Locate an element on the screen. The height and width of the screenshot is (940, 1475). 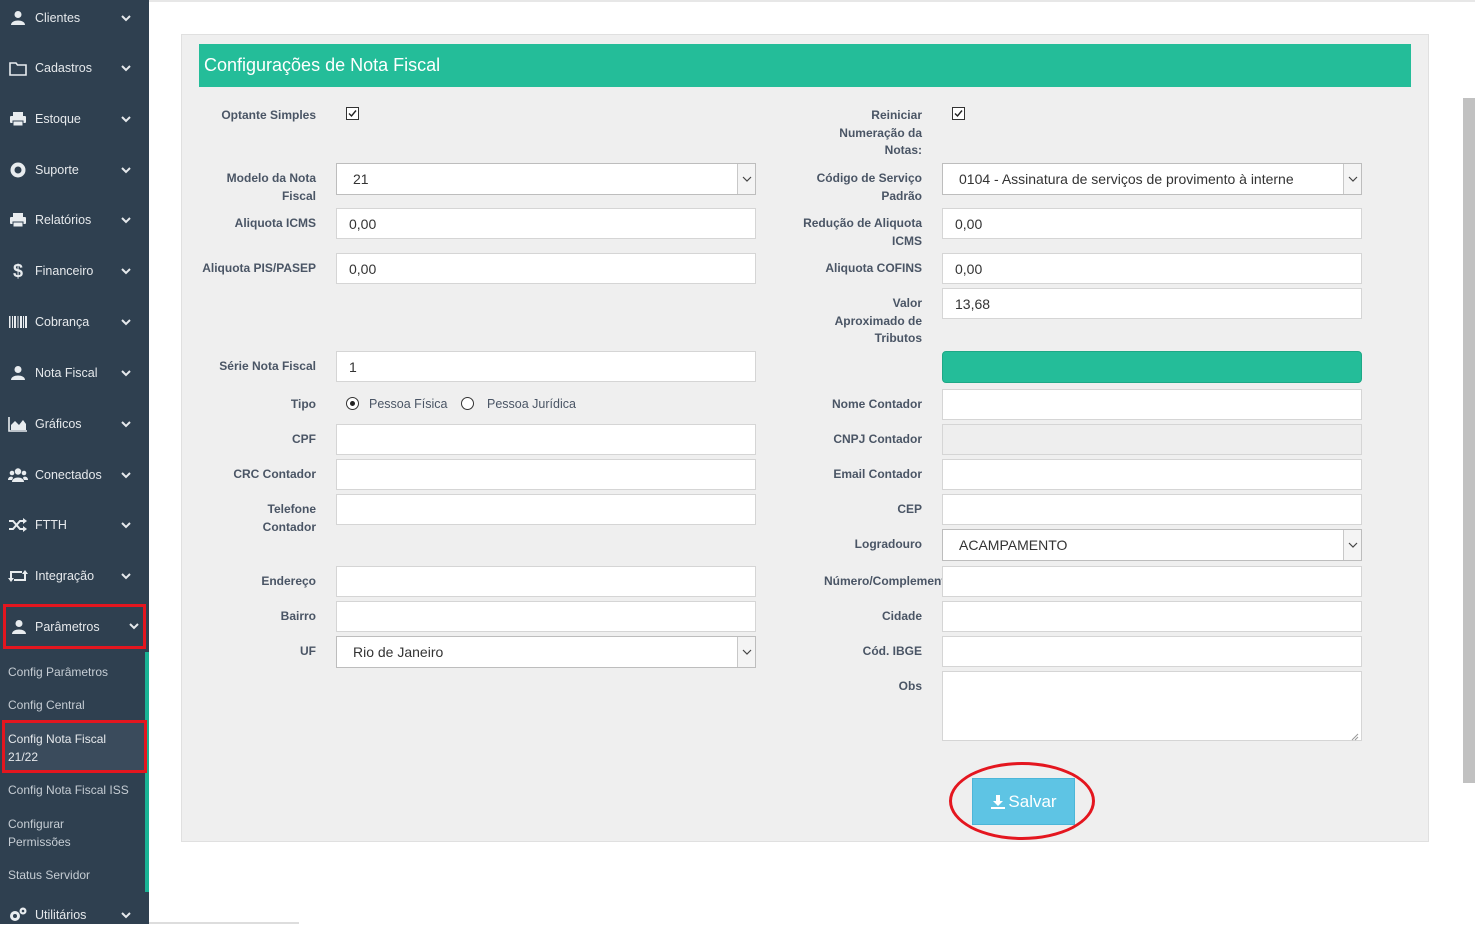
label-cnpj-contador: CNPJ Contador is located at coordinates (877, 439).